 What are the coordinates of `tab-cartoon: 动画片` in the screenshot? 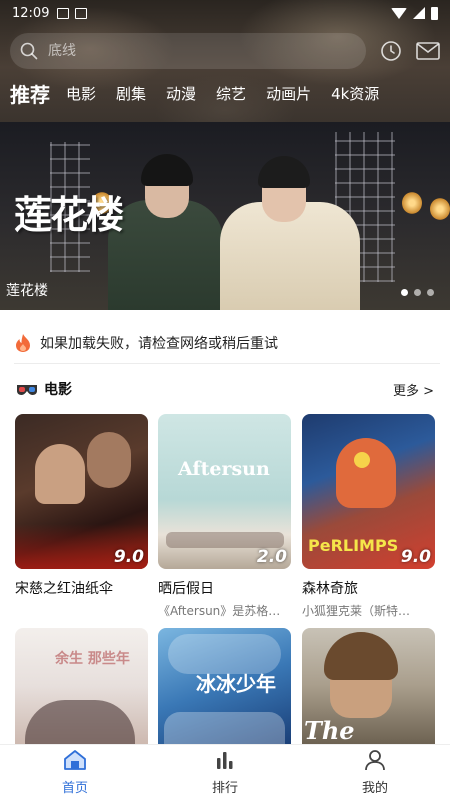 It's located at (288, 93).